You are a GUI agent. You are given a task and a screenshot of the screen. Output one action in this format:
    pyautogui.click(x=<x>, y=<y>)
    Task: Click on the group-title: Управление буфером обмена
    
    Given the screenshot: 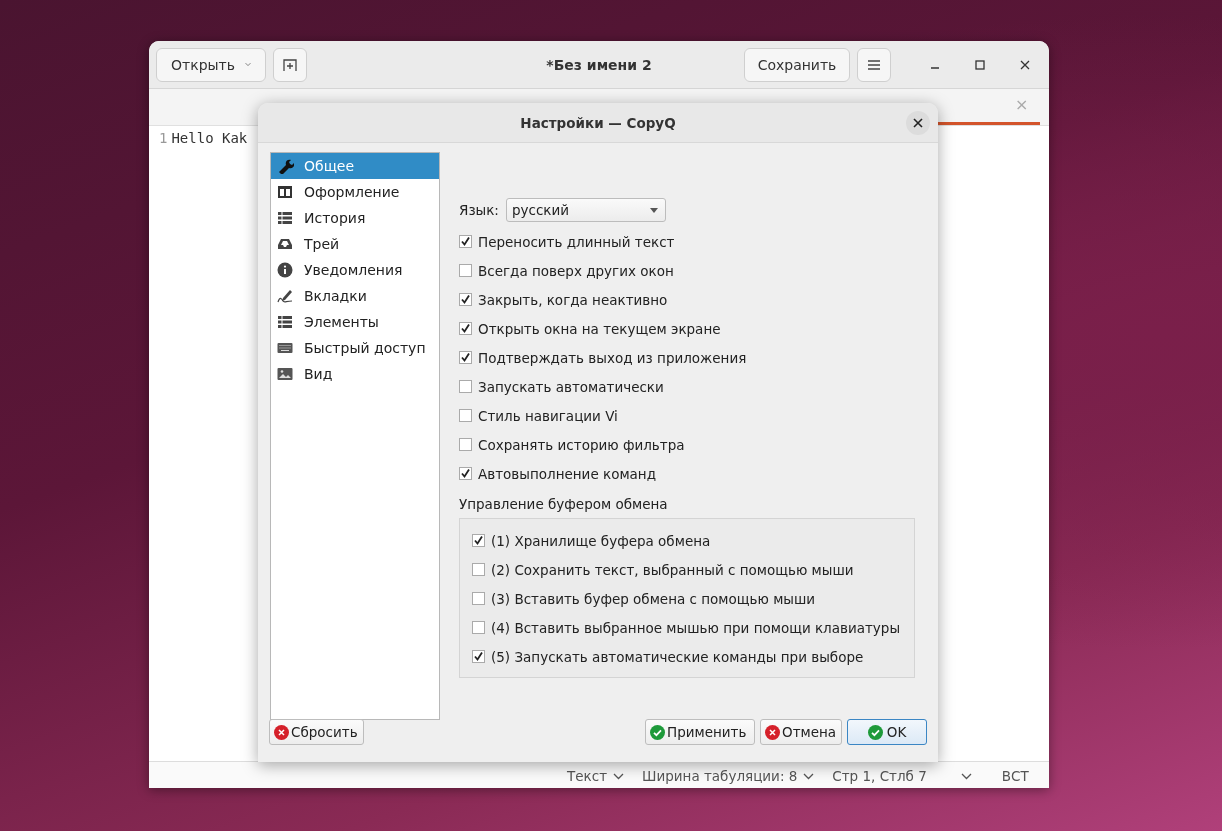 What is the action you would take?
    pyautogui.click(x=563, y=504)
    